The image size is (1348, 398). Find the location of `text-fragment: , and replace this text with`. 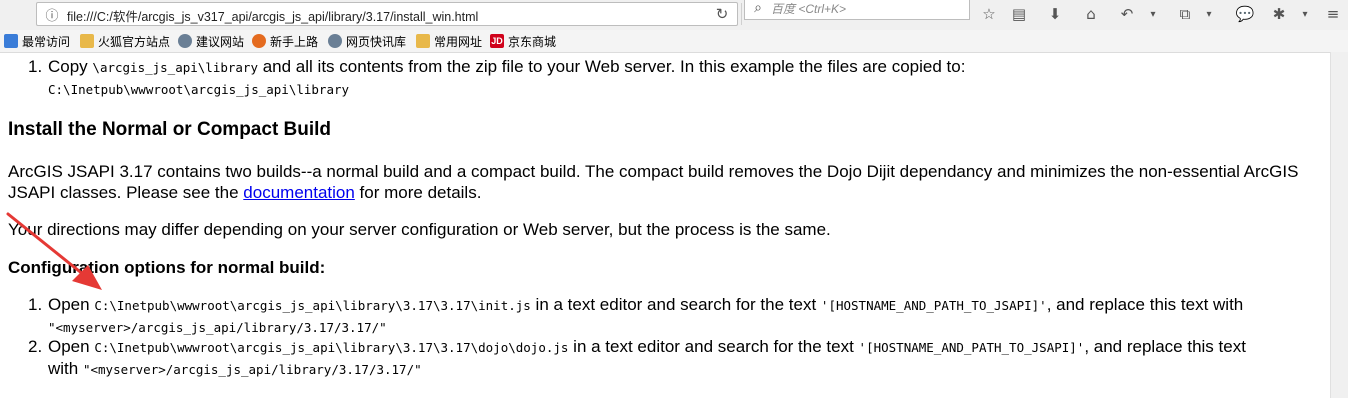

text-fragment: , and replace this text with is located at coordinates (1145, 304).